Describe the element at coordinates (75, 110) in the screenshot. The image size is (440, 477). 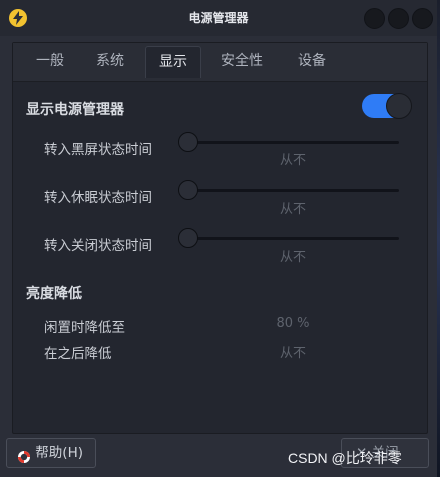
I see `display-section-title: 显示电源管理器` at that location.